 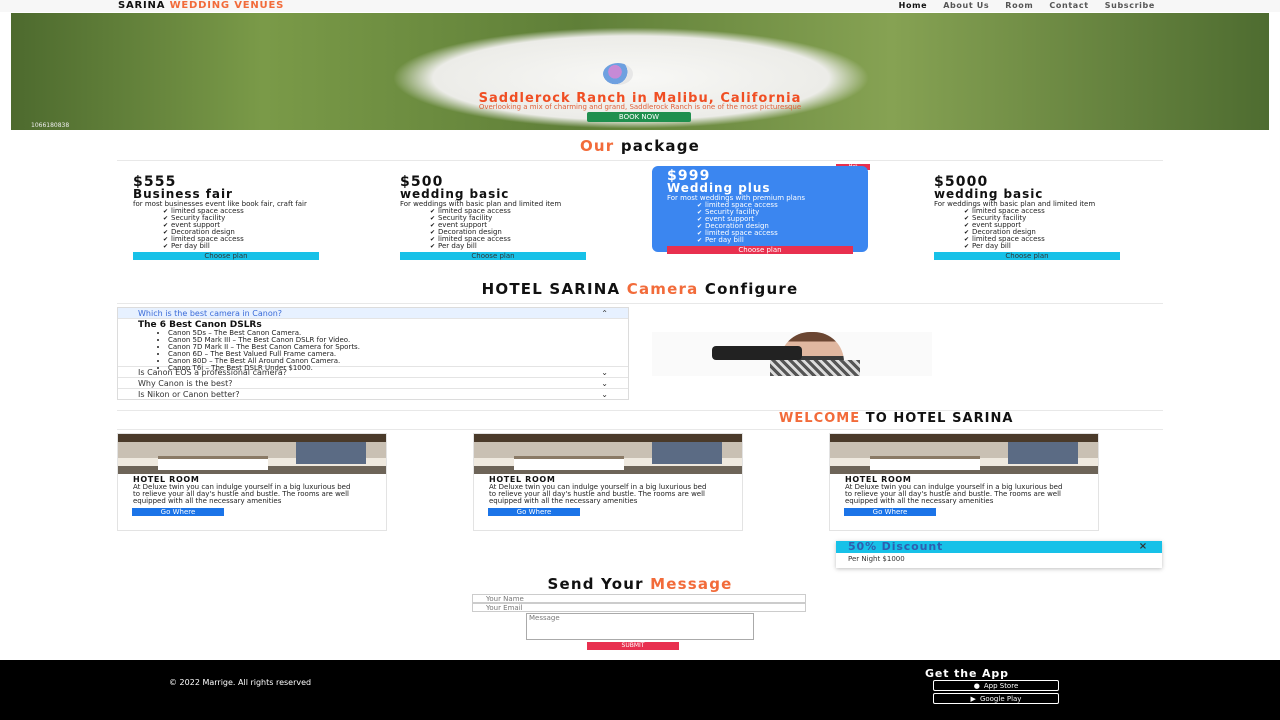 I want to click on discount-header: 50% Discount ×, so click(x=999, y=547).